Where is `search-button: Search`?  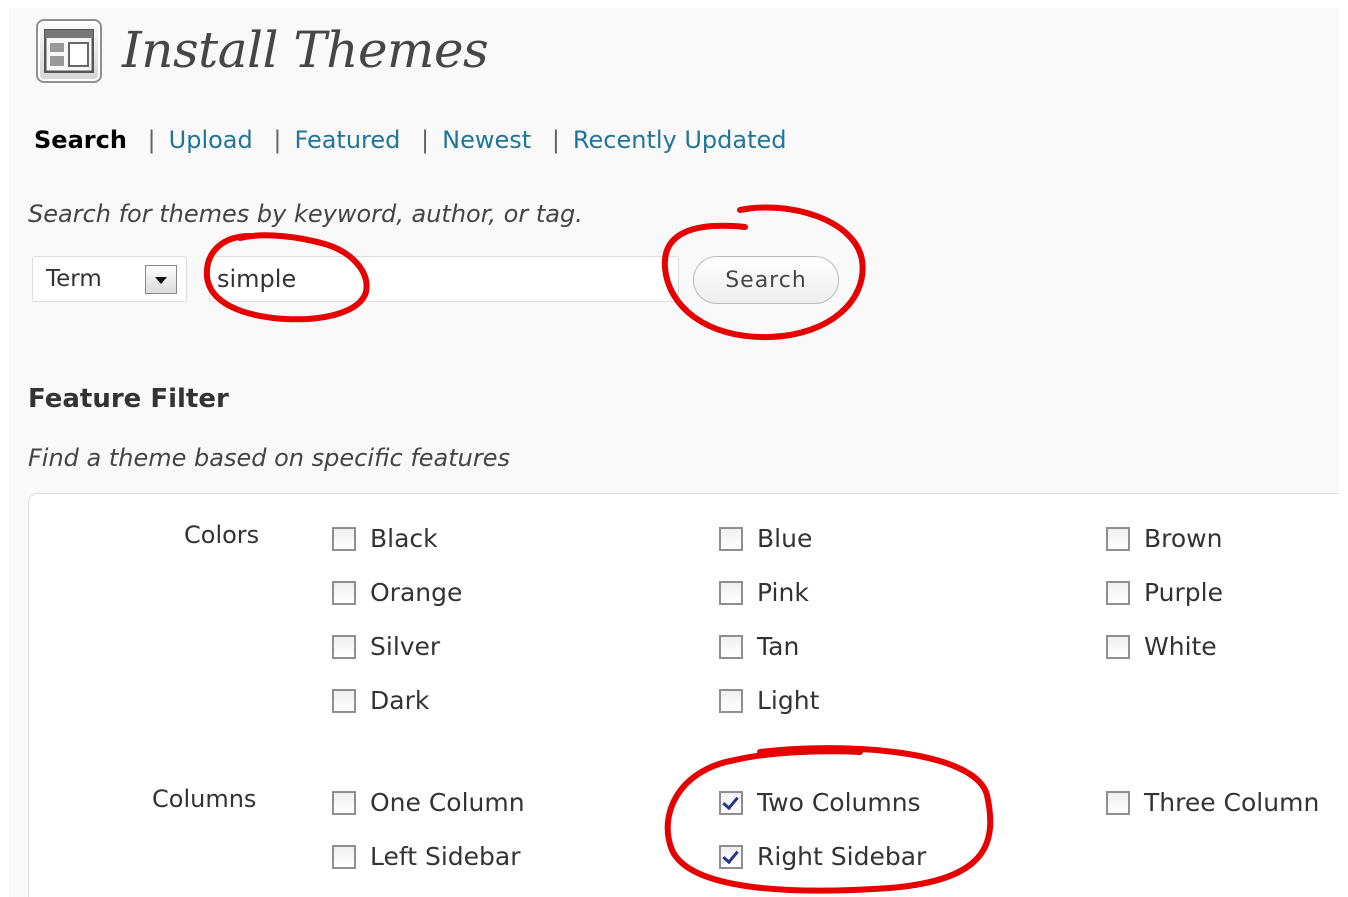 search-button: Search is located at coordinates (766, 280).